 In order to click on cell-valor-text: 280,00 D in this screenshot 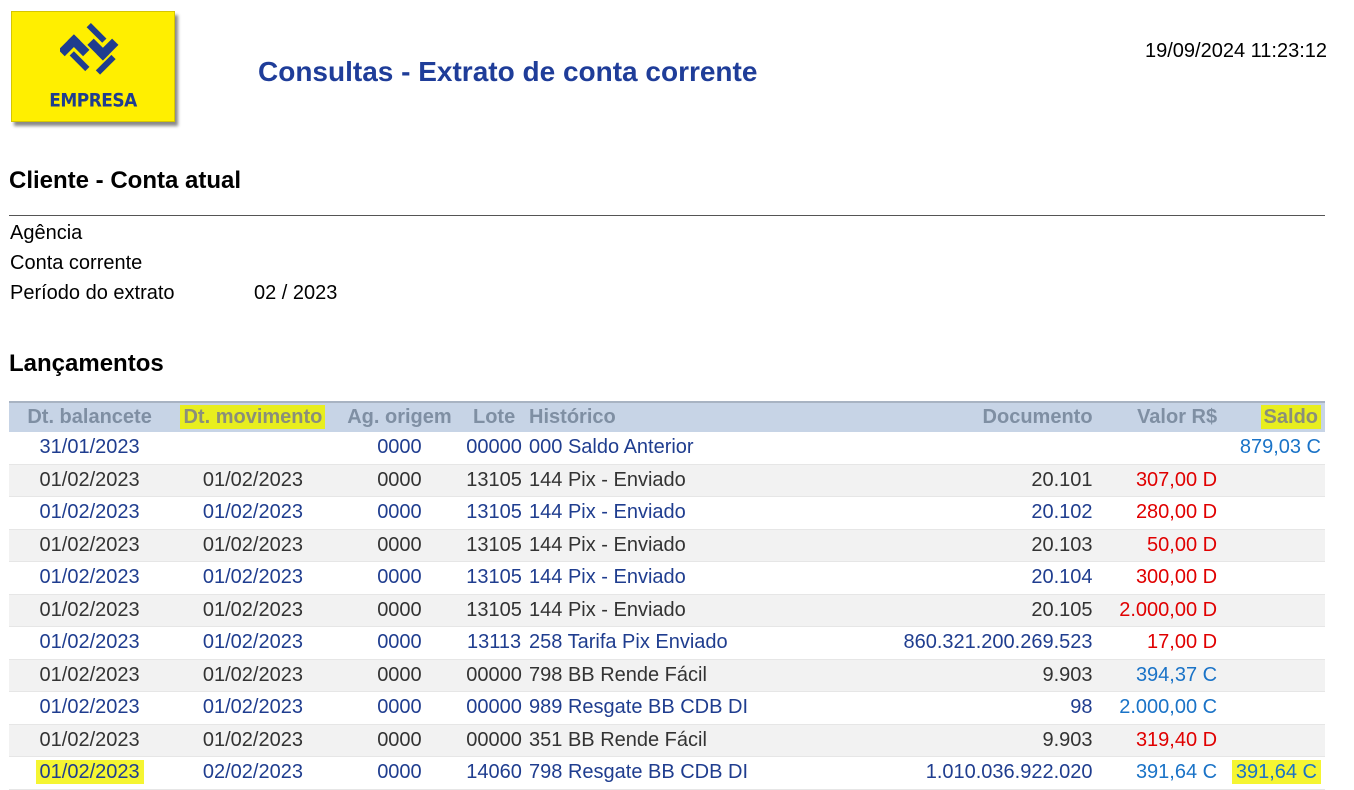, I will do `click(1176, 512)`.